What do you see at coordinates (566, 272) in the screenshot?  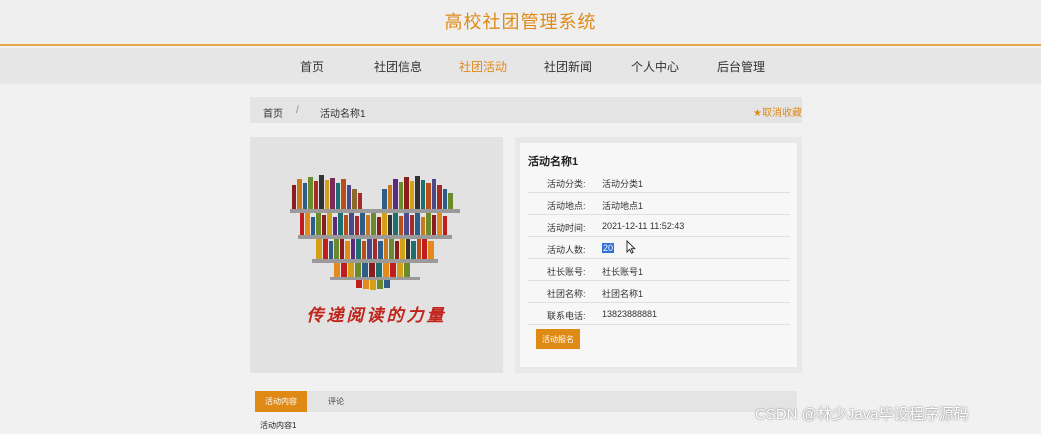 I see `detail-label: 社长账号:` at bounding box center [566, 272].